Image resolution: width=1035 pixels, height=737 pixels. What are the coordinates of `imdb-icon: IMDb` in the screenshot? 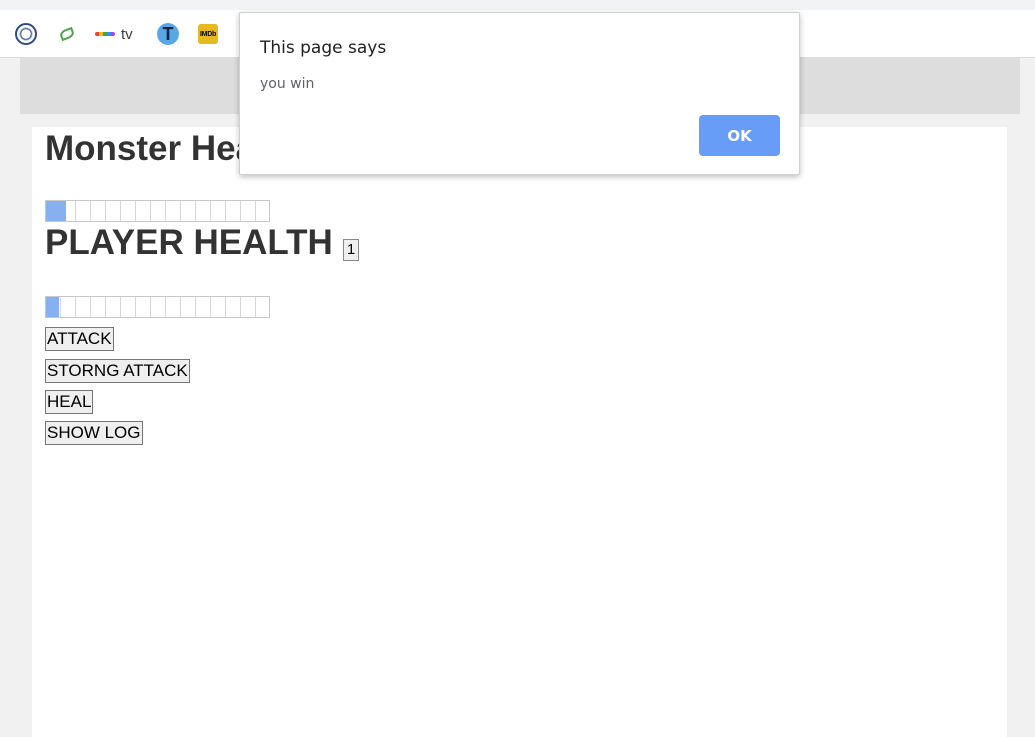 It's located at (208, 34).